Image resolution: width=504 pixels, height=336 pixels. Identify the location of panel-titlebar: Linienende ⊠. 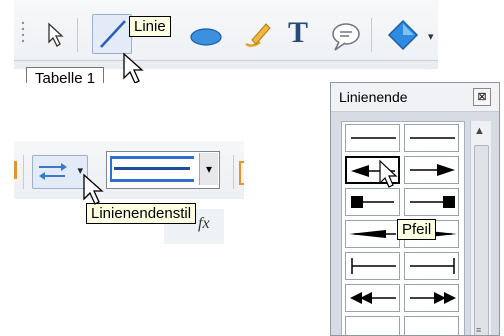
(415, 97).